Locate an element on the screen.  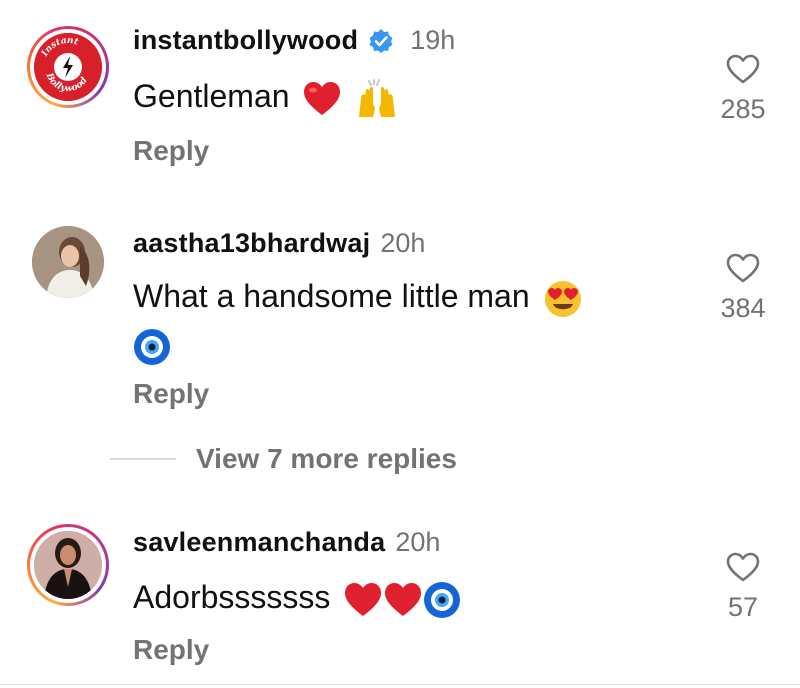
bottom-divider is located at coordinates (400, 684).